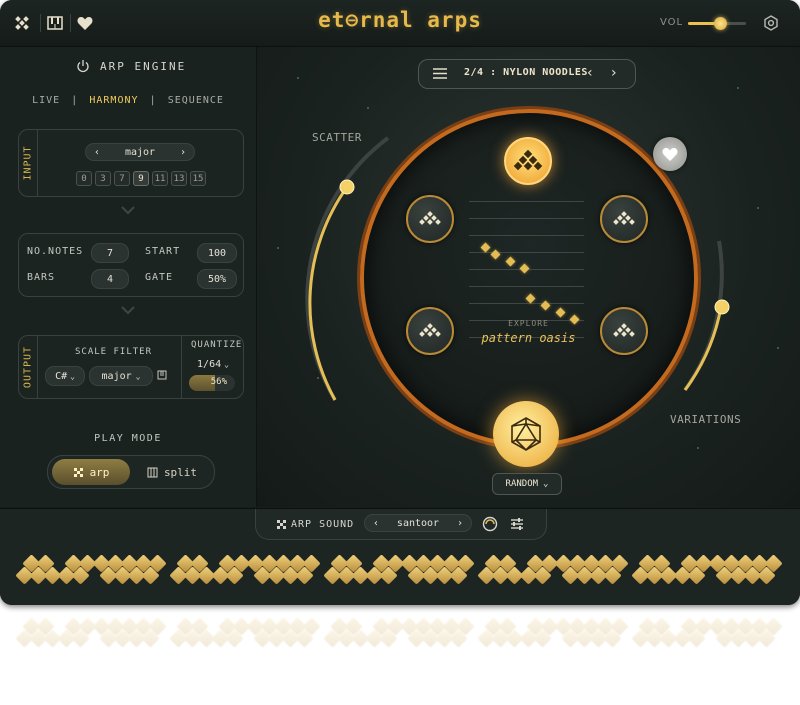 The height and width of the screenshot is (705, 800). What do you see at coordinates (517, 524) in the screenshot?
I see `sliders-icon` at bounding box center [517, 524].